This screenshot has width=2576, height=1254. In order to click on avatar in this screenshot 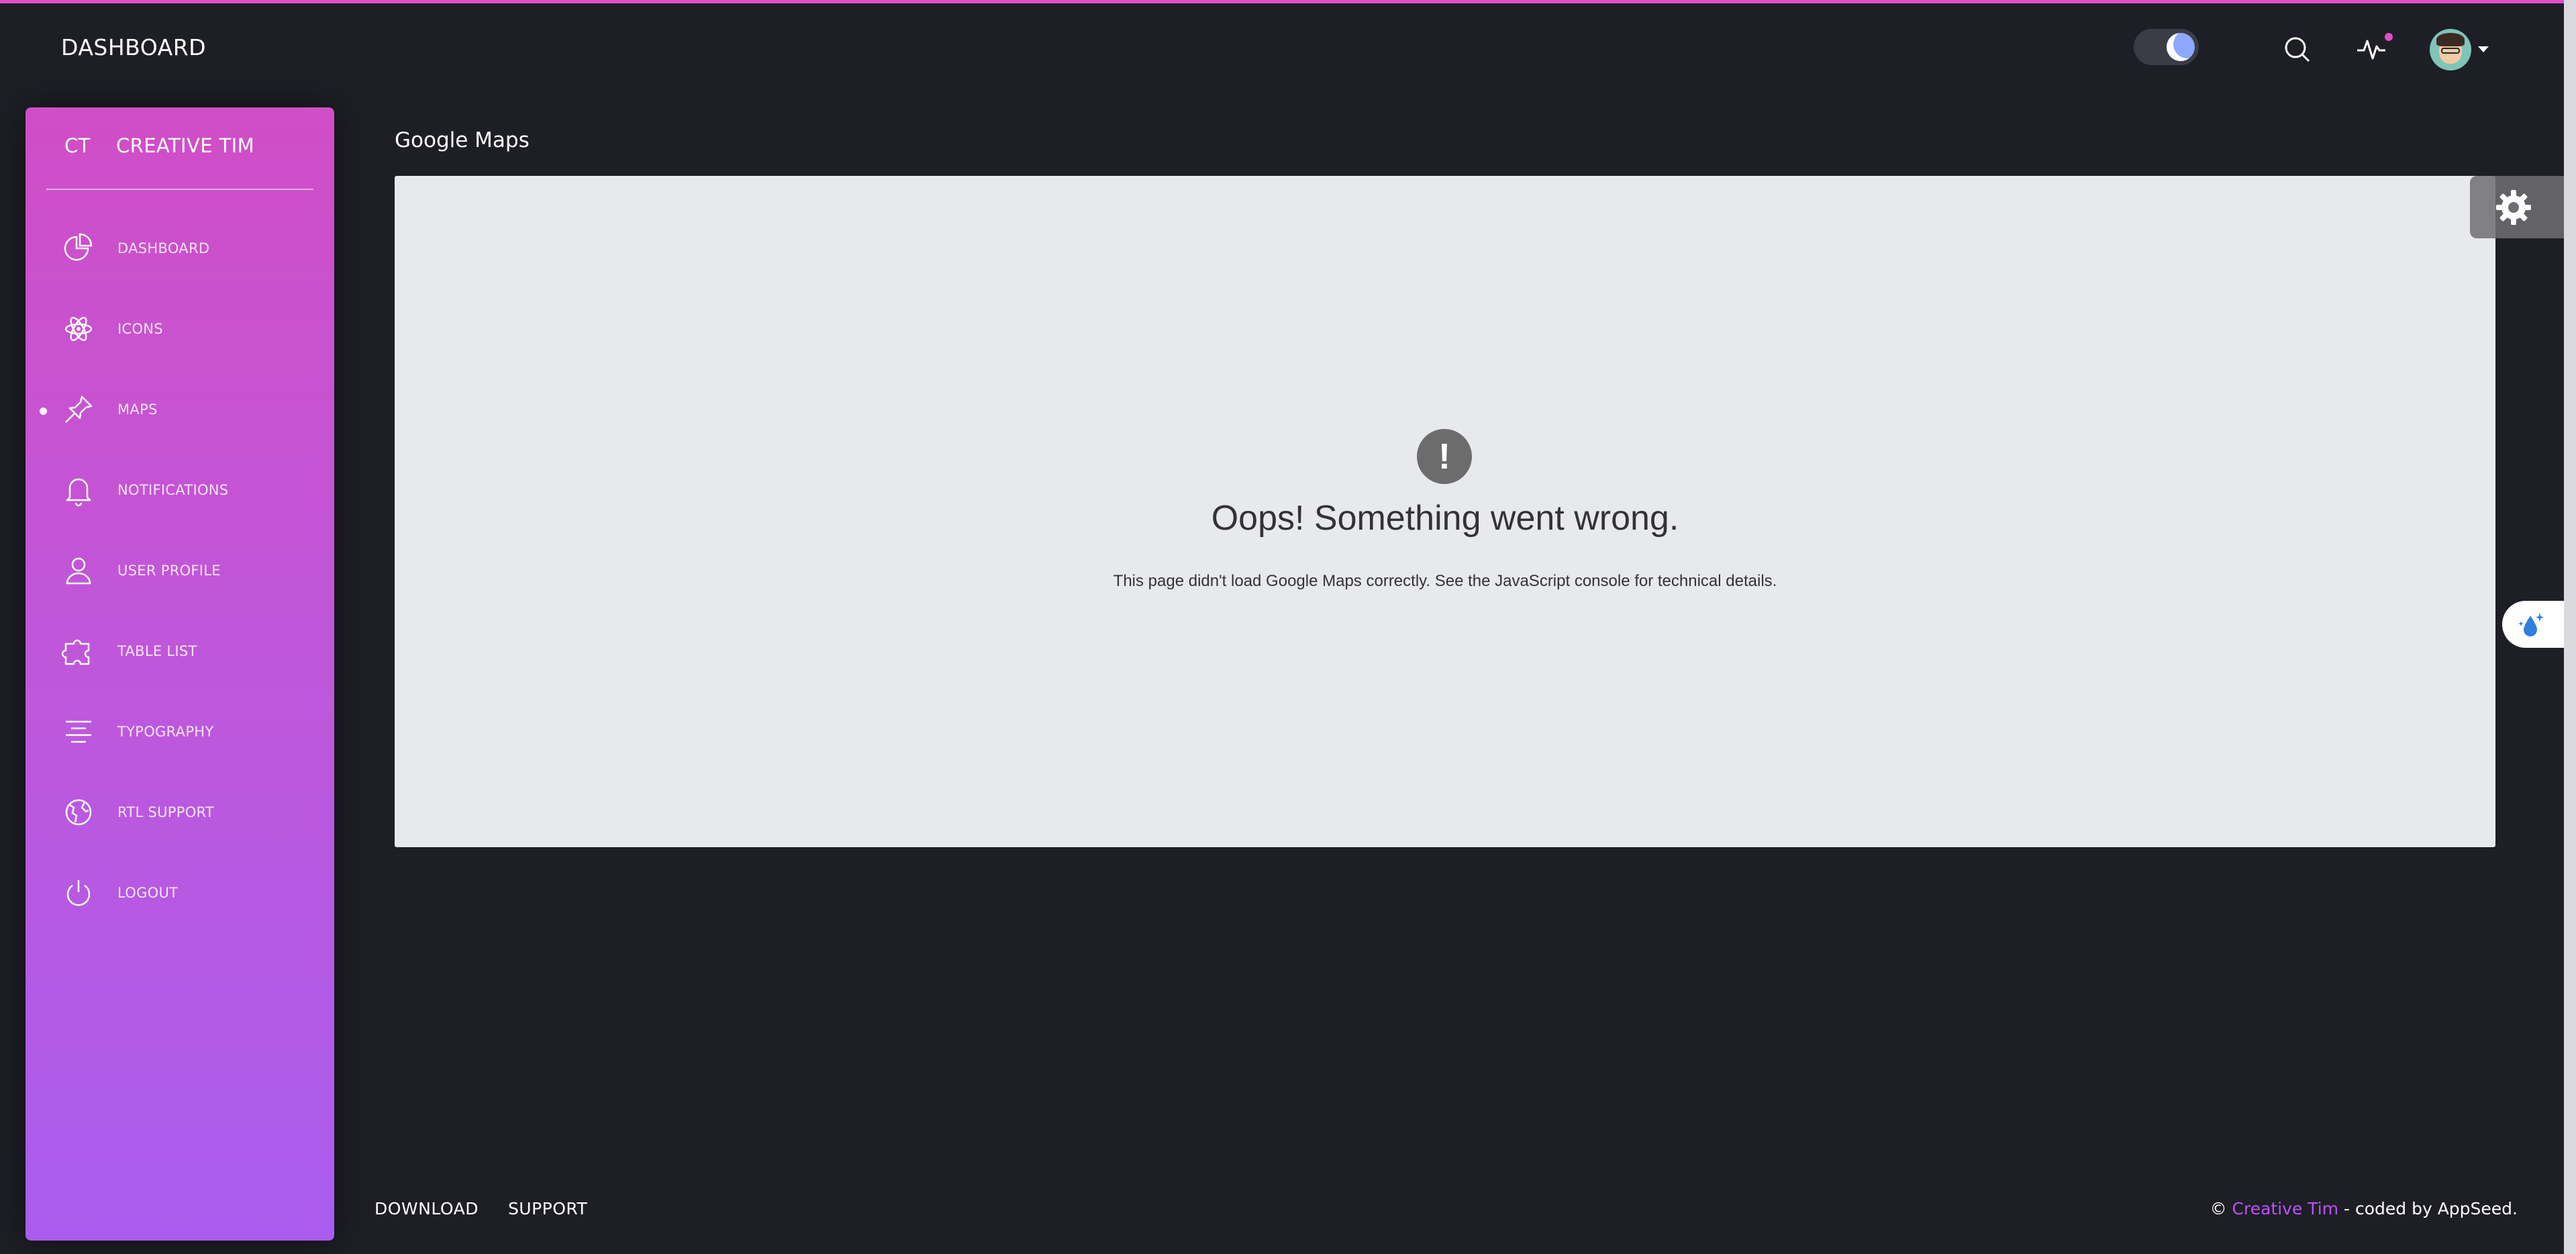, I will do `click(2450, 49)`.